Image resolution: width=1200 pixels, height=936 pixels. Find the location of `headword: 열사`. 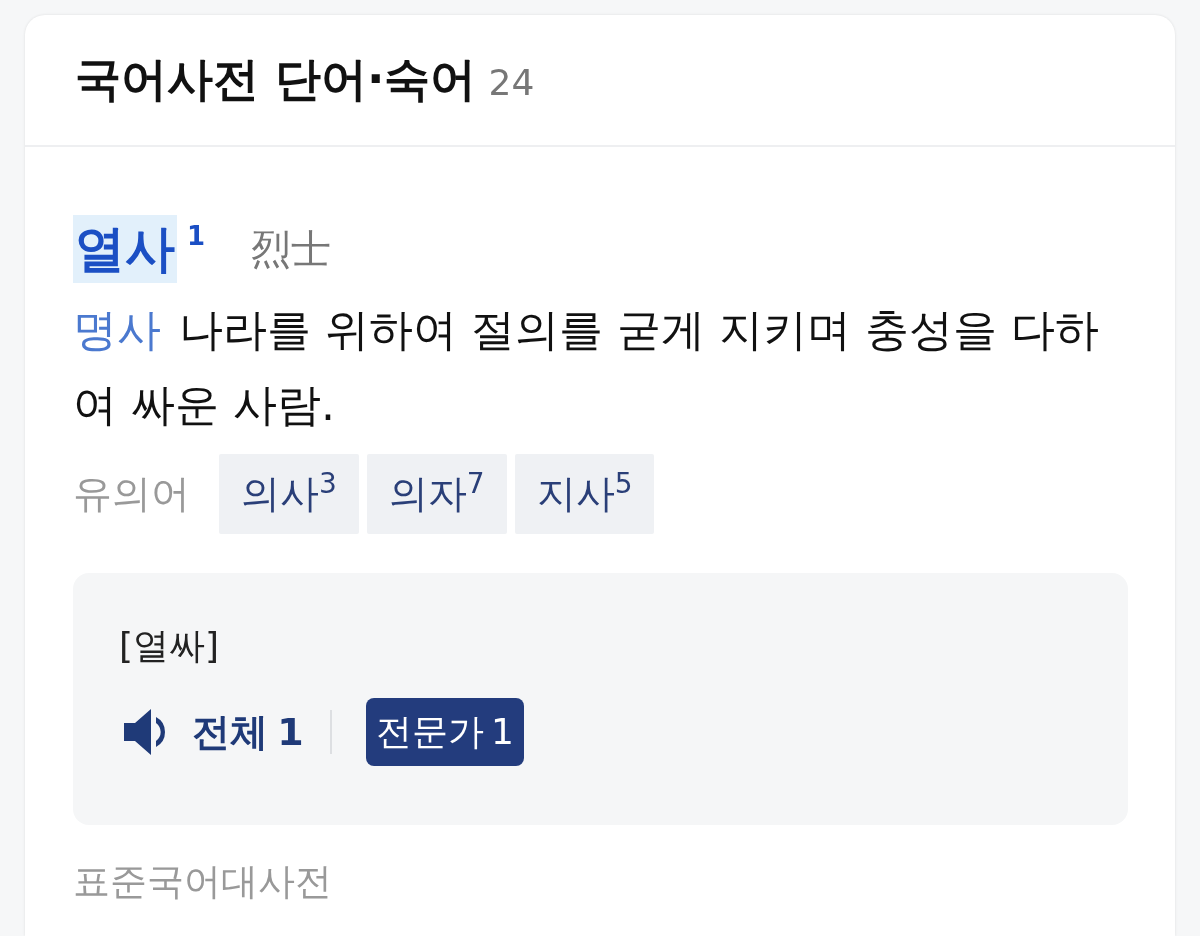

headword: 열사 is located at coordinates (125, 249).